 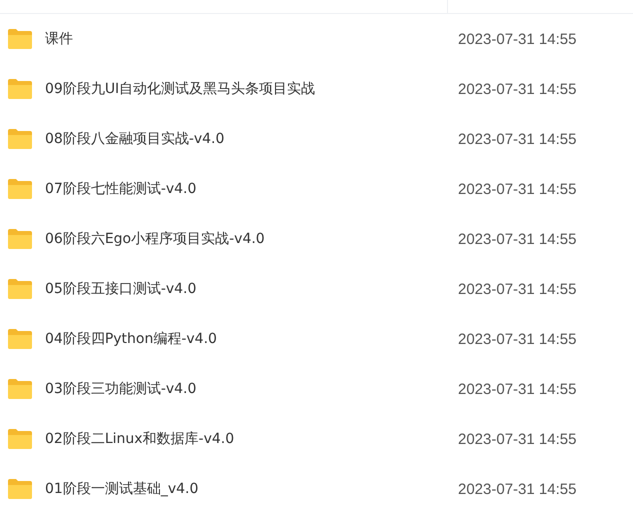 I want to click on folder-name: 02阶段二Linux和数据库-v4.0, so click(x=245, y=439).